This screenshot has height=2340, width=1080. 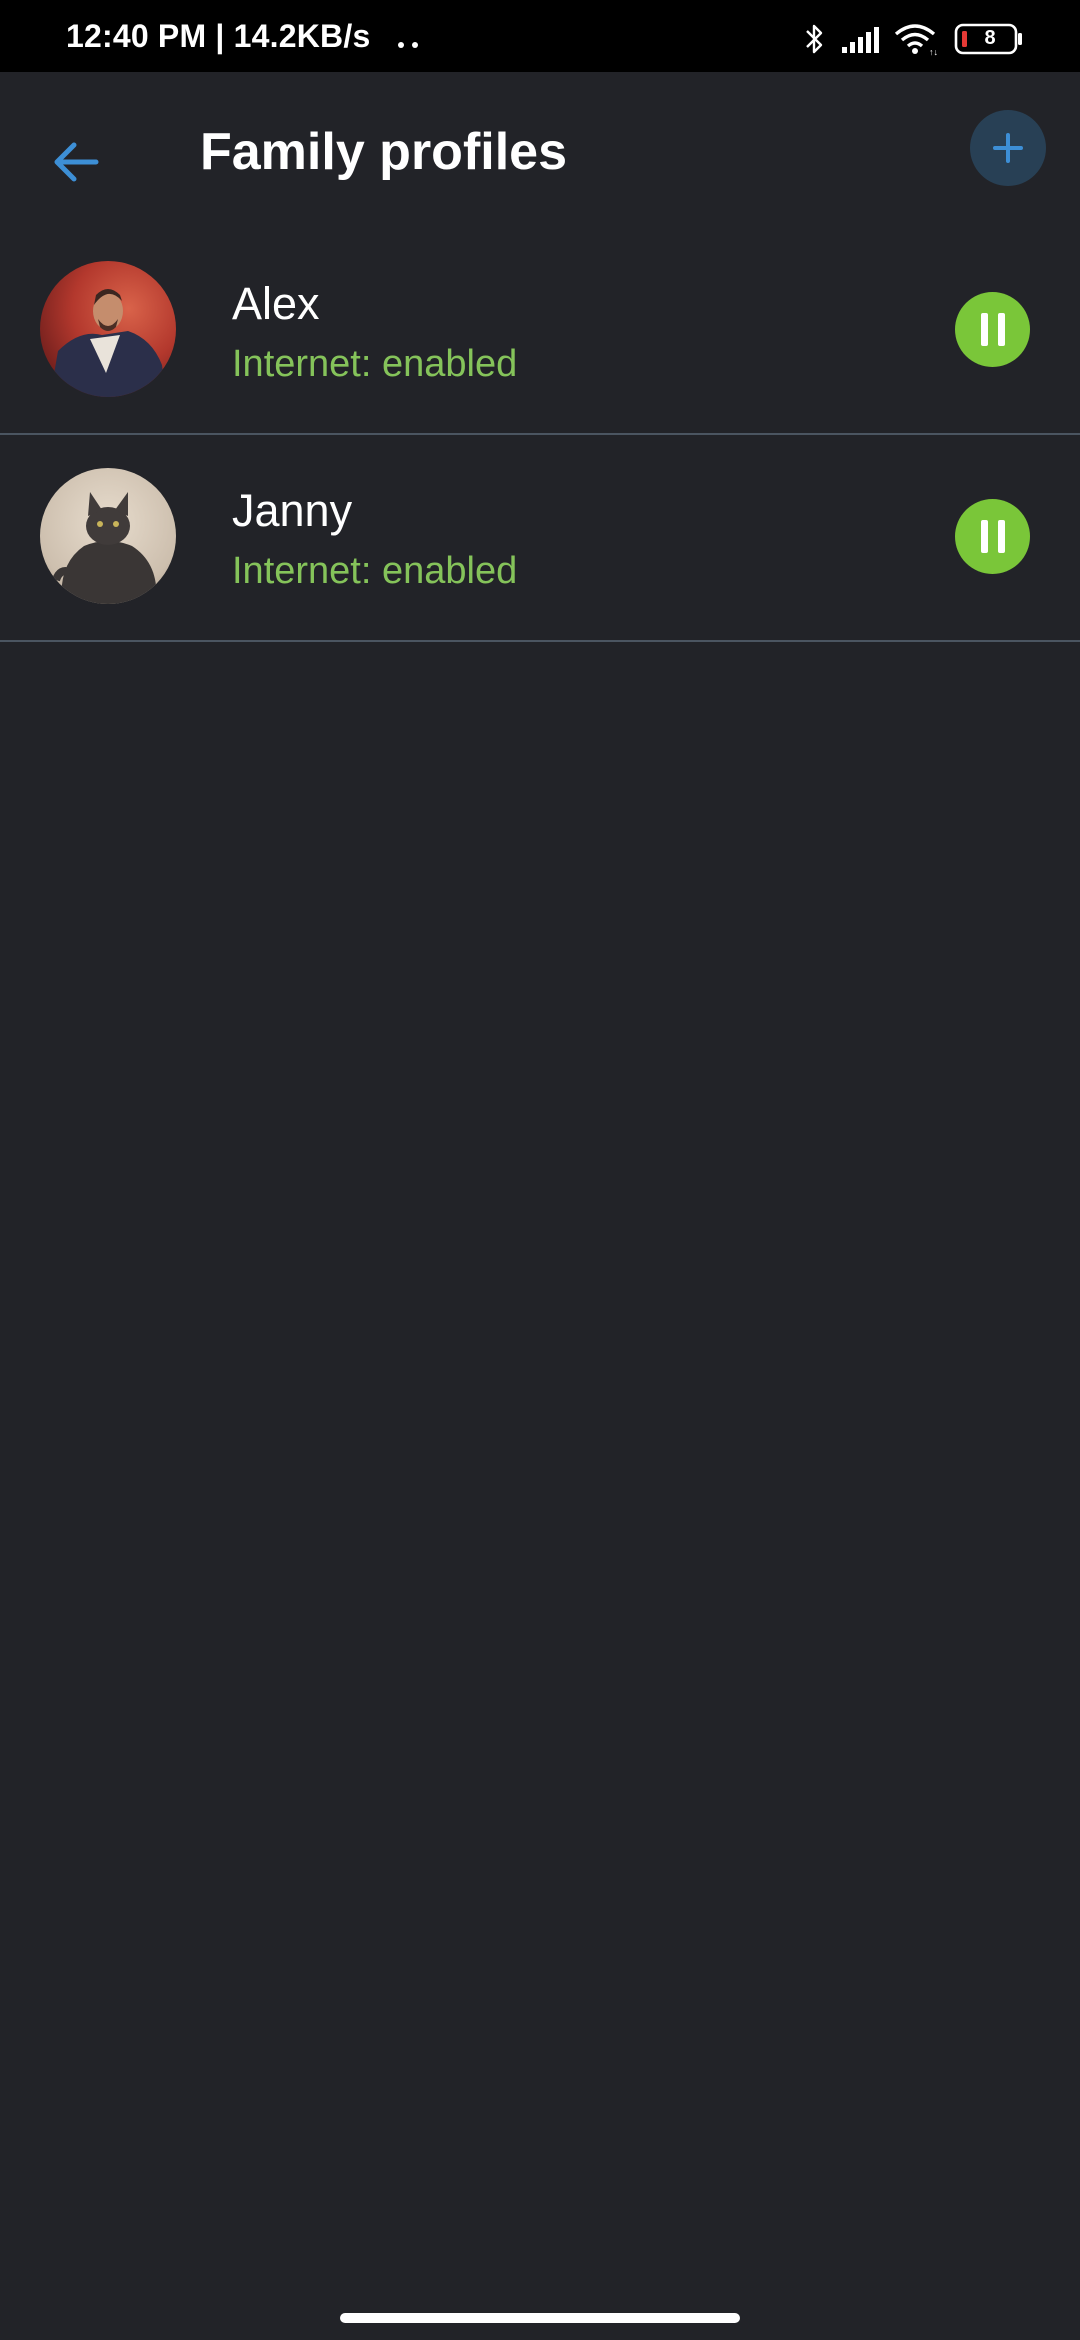 I want to click on profile-row-alex: Alex Internet: enabled, so click(x=540, y=331).